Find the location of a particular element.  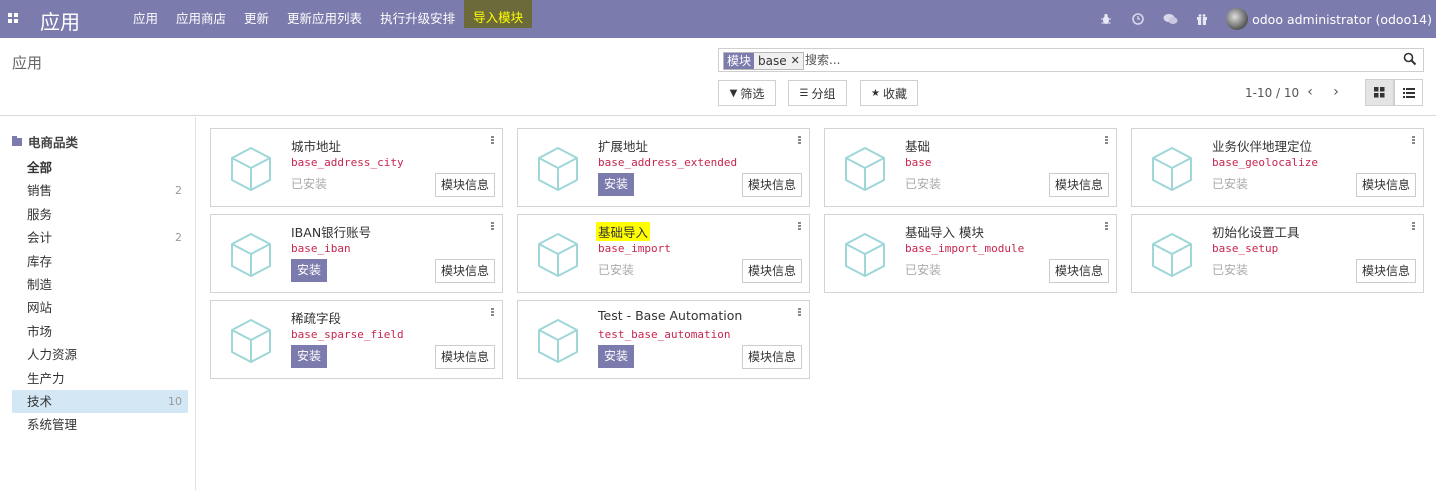

module-card: 基础导入 模块 base_import_module 已安装 模块信息 is located at coordinates (970, 253).